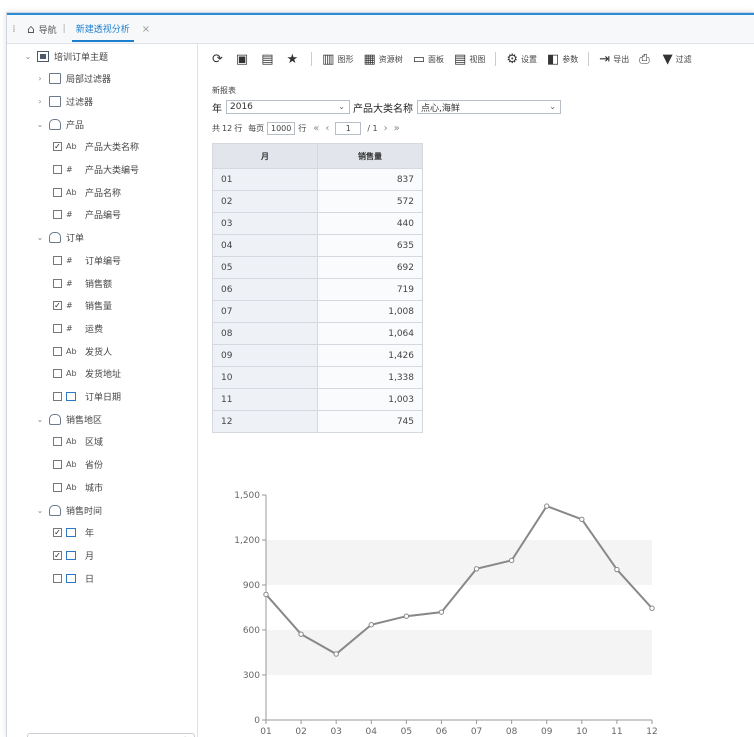 Image resolution: width=754 pixels, height=737 pixels. Describe the element at coordinates (327, 128) in the screenshot. I see `prev-page-icon: ‹` at that location.